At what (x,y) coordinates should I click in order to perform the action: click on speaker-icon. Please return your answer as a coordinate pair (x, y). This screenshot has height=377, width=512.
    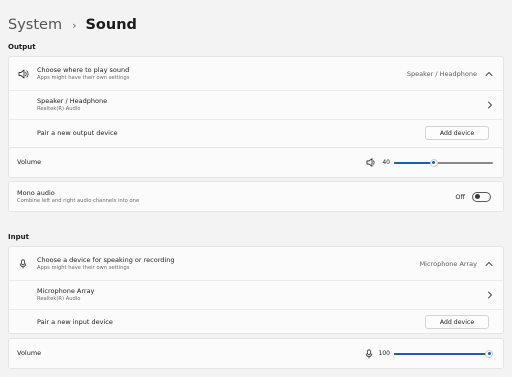
    Looking at the image, I should click on (23, 74).